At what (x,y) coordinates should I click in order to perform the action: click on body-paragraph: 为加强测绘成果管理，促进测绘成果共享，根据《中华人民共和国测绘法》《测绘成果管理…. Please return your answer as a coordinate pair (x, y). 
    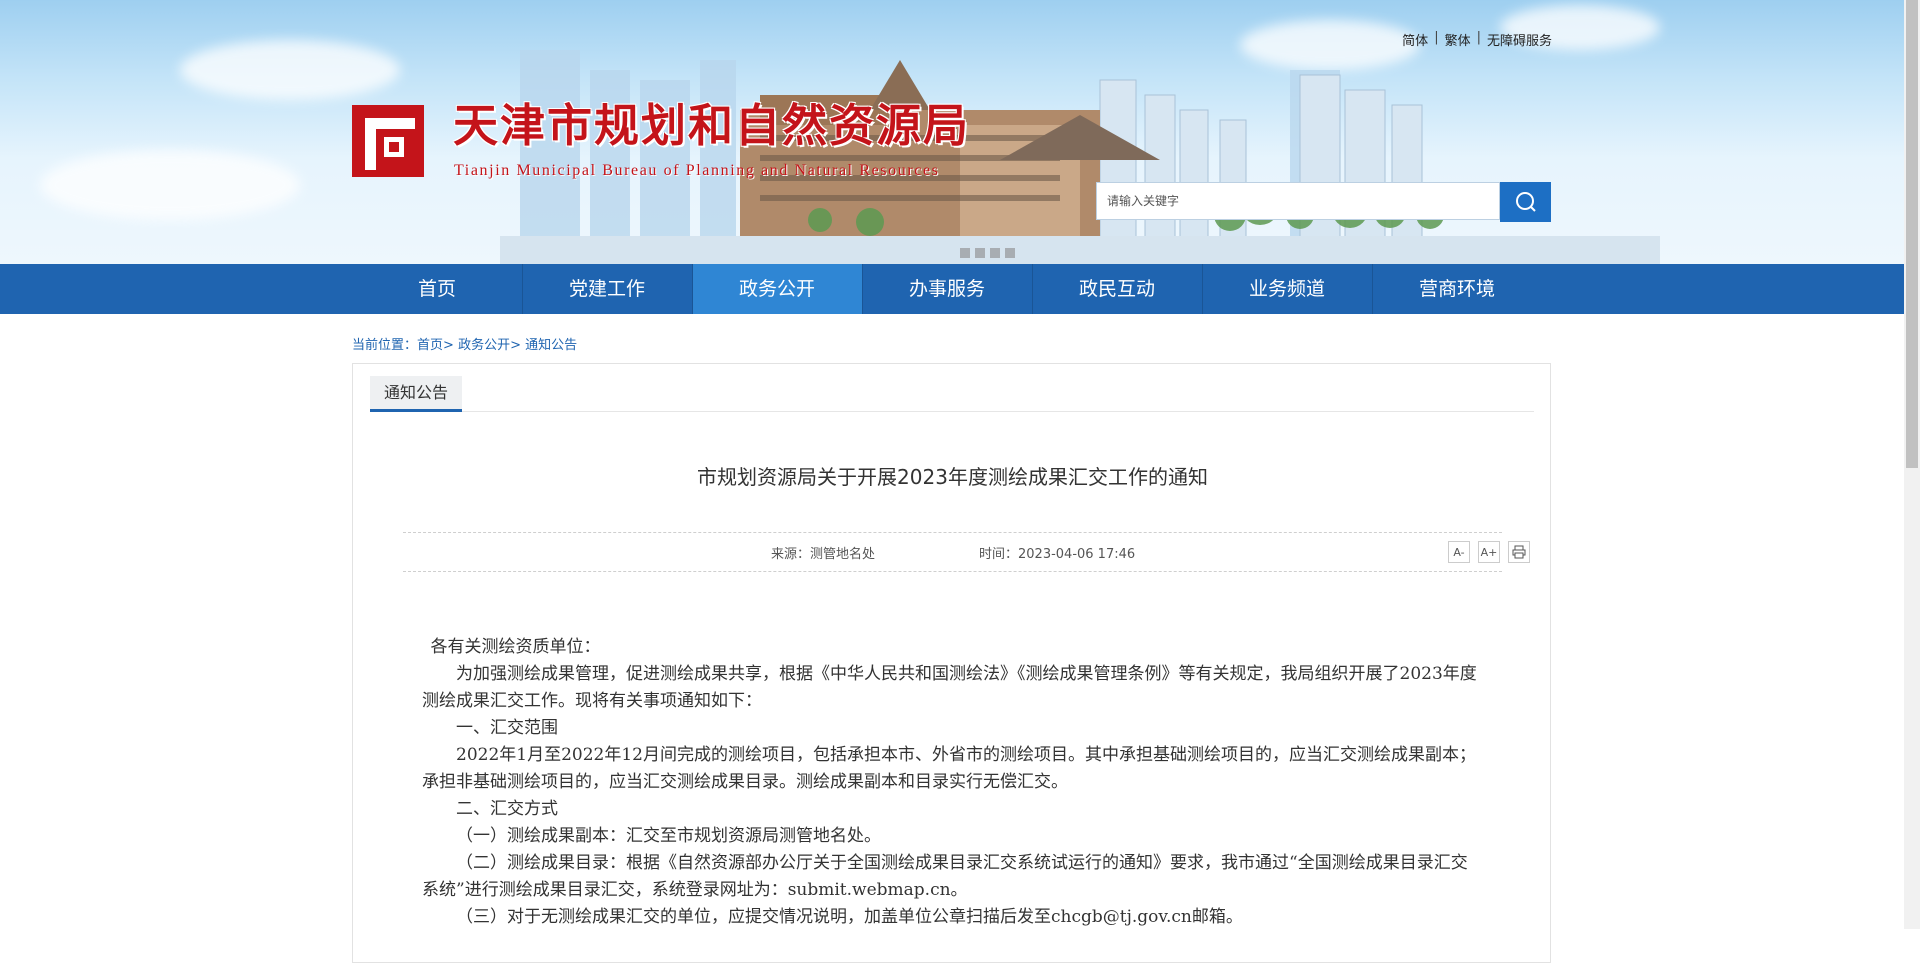
    Looking at the image, I should click on (949, 687).